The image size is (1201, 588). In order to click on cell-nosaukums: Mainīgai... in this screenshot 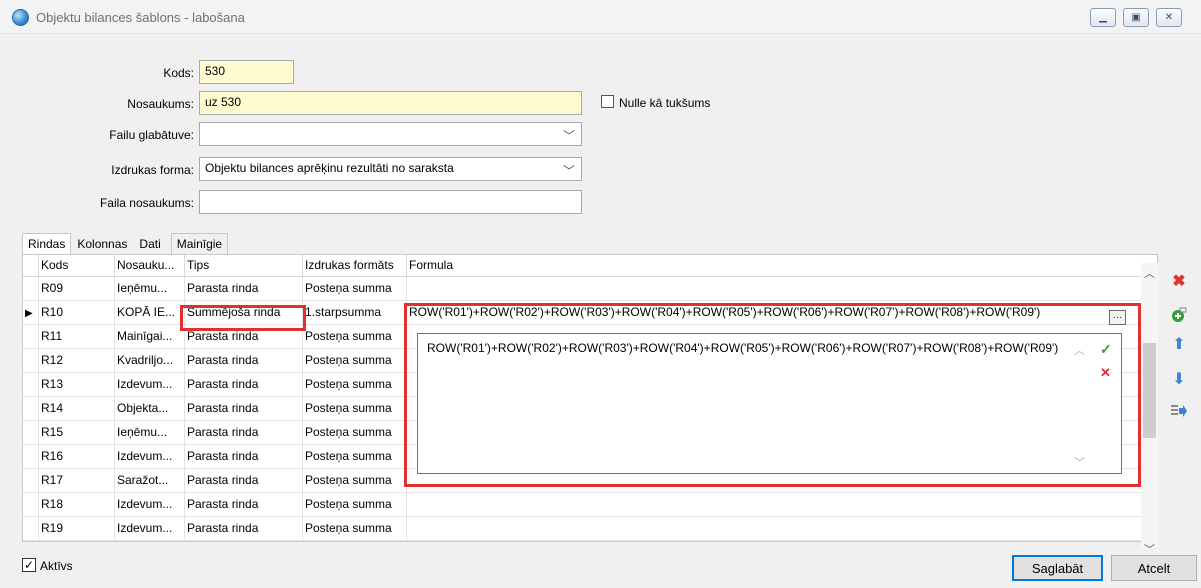, I will do `click(150, 336)`.